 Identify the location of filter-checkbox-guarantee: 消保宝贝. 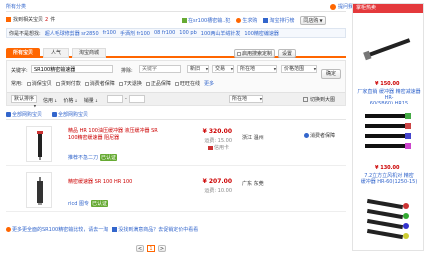
(39, 83).